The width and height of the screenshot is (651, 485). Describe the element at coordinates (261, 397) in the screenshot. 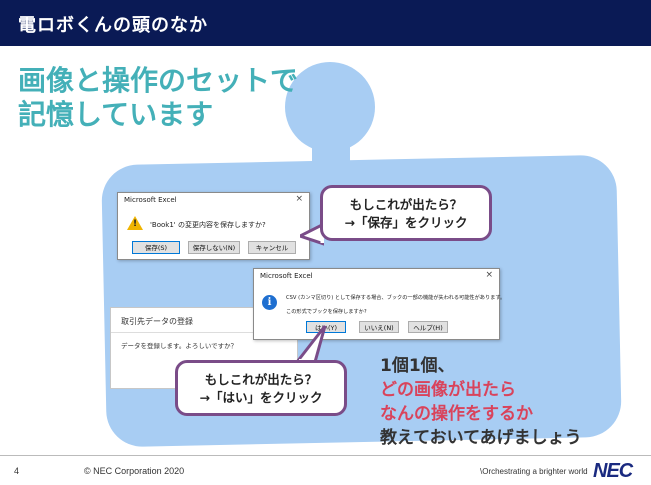

I see `callout-line: →「はい」をクリック` at that location.